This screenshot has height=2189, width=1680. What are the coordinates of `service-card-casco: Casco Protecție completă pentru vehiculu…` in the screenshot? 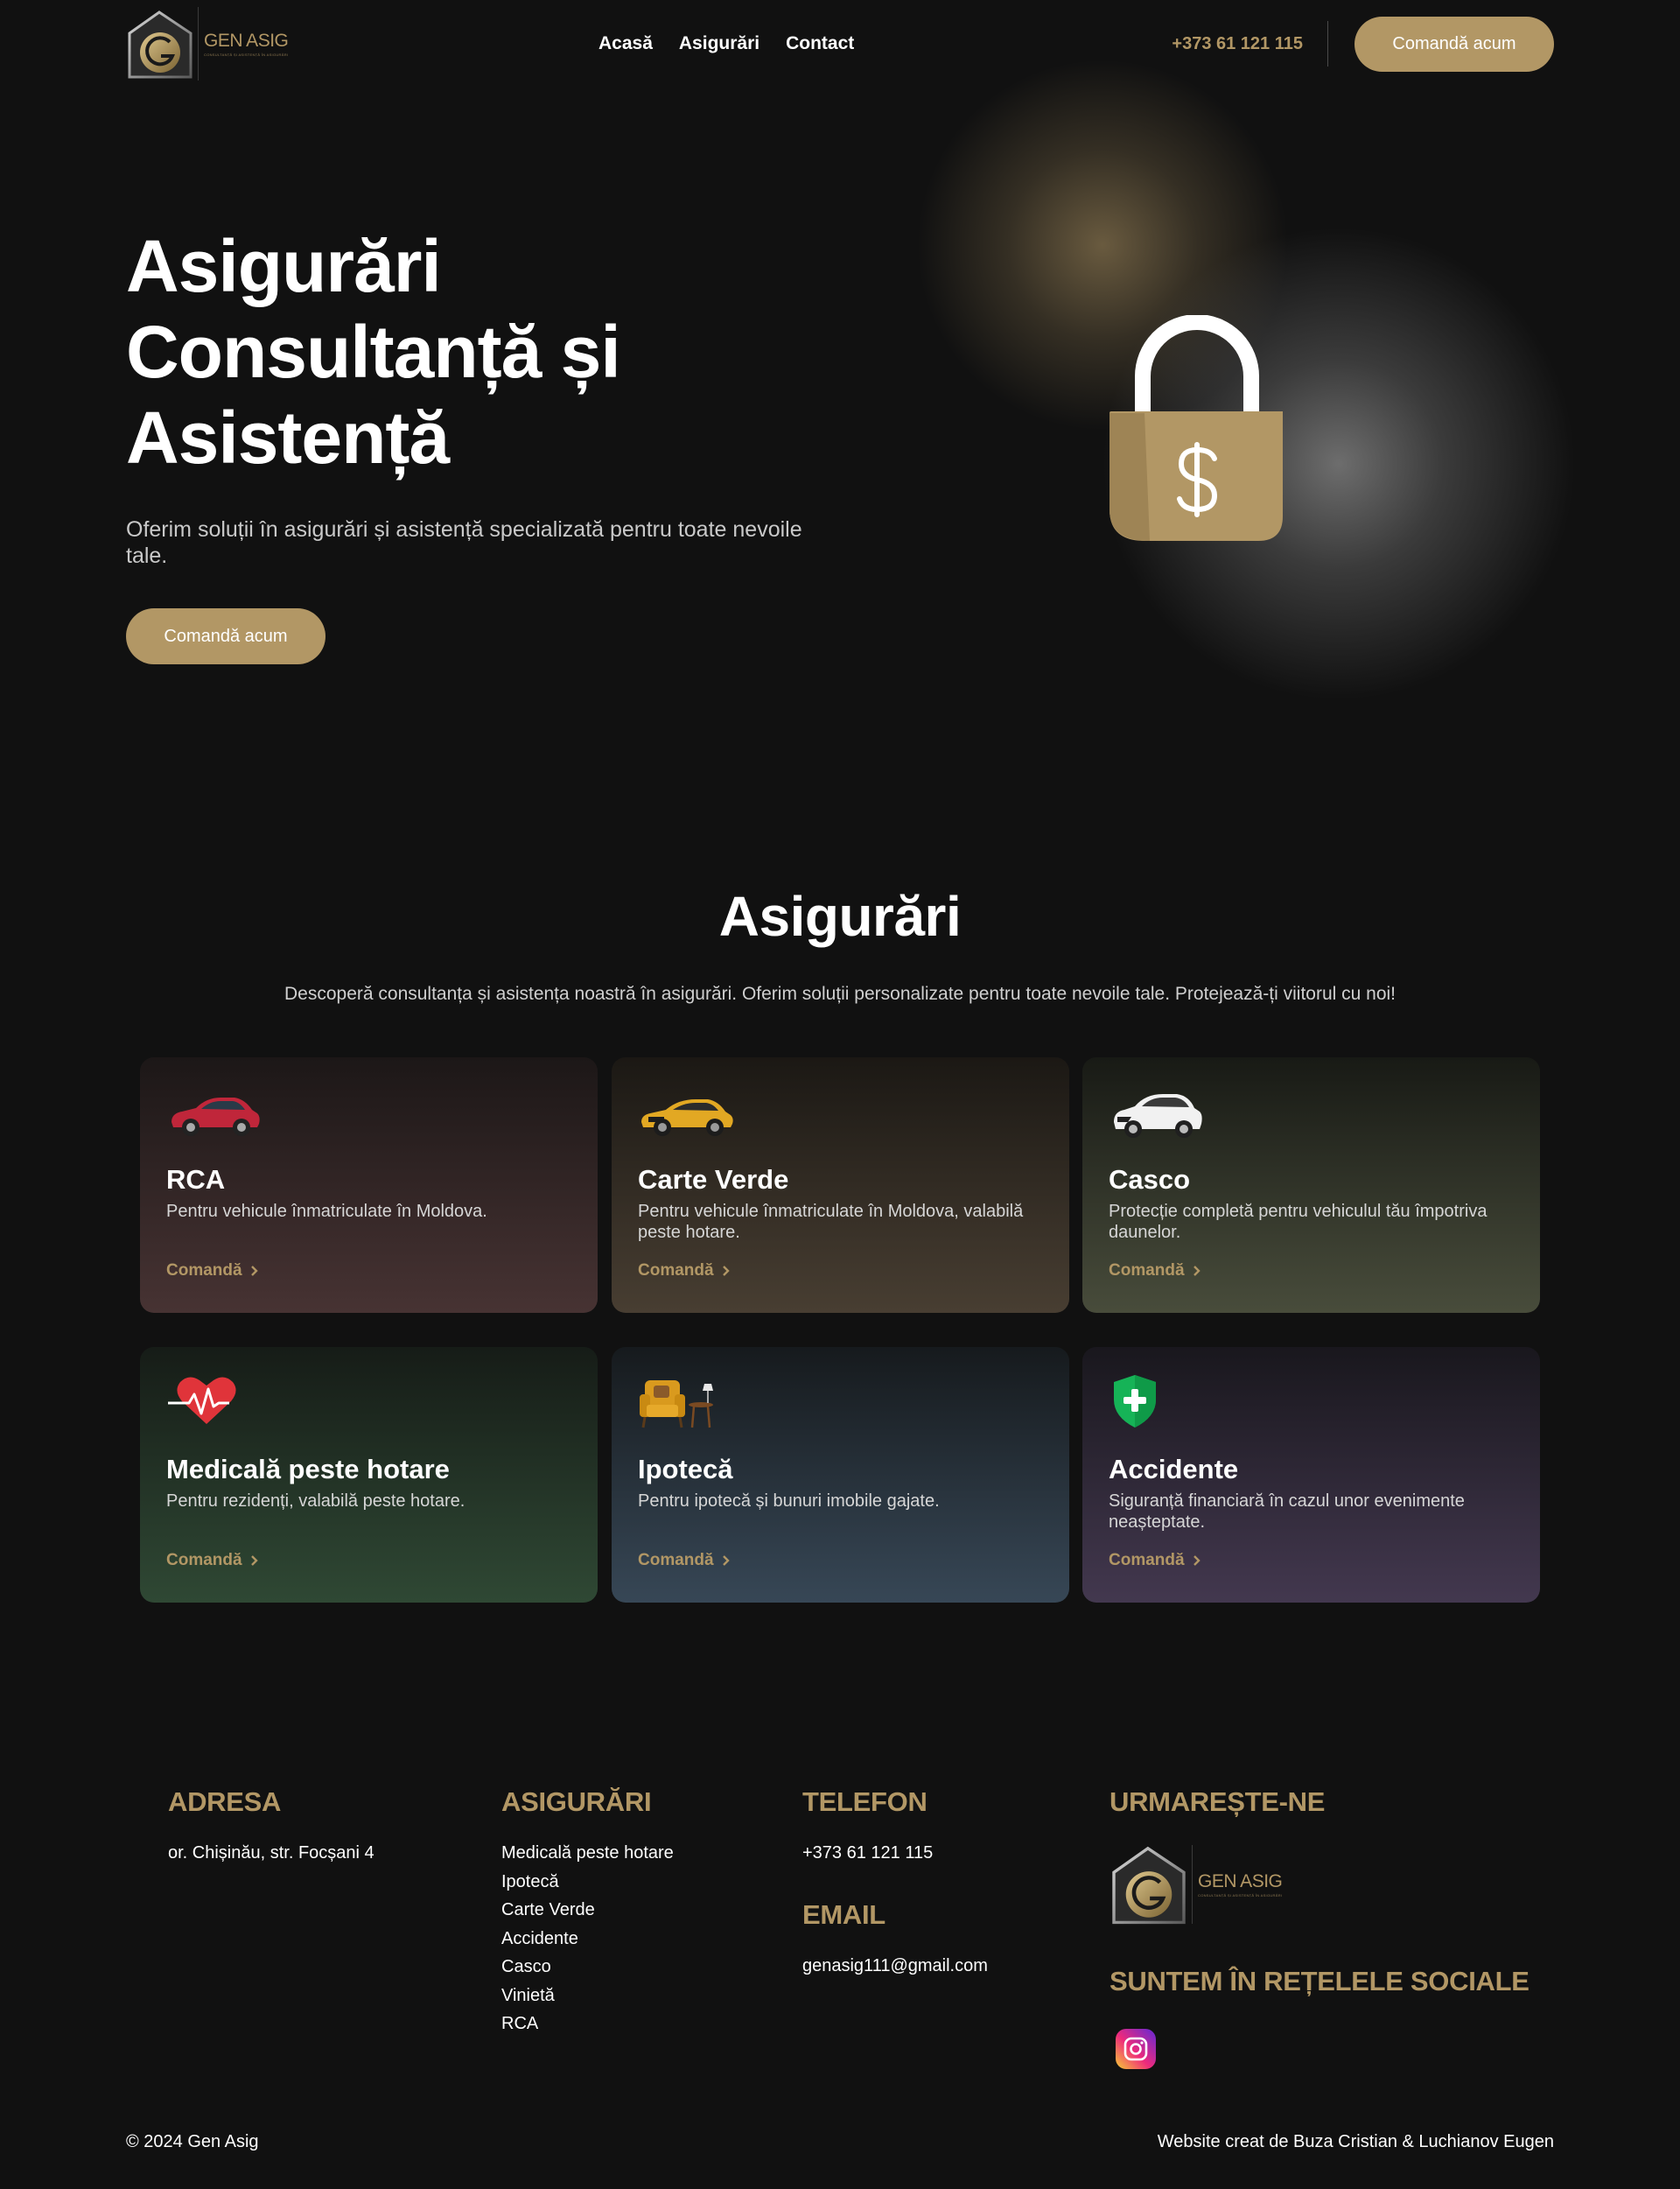 It's located at (1311, 1185).